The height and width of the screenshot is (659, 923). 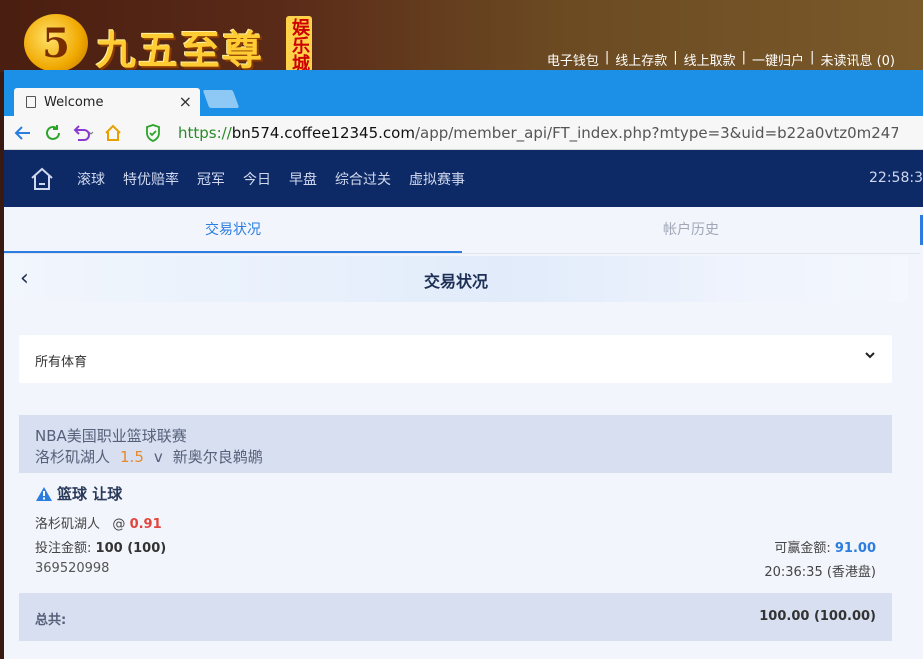 I want to click on home-page-icon, so click(x=113, y=133).